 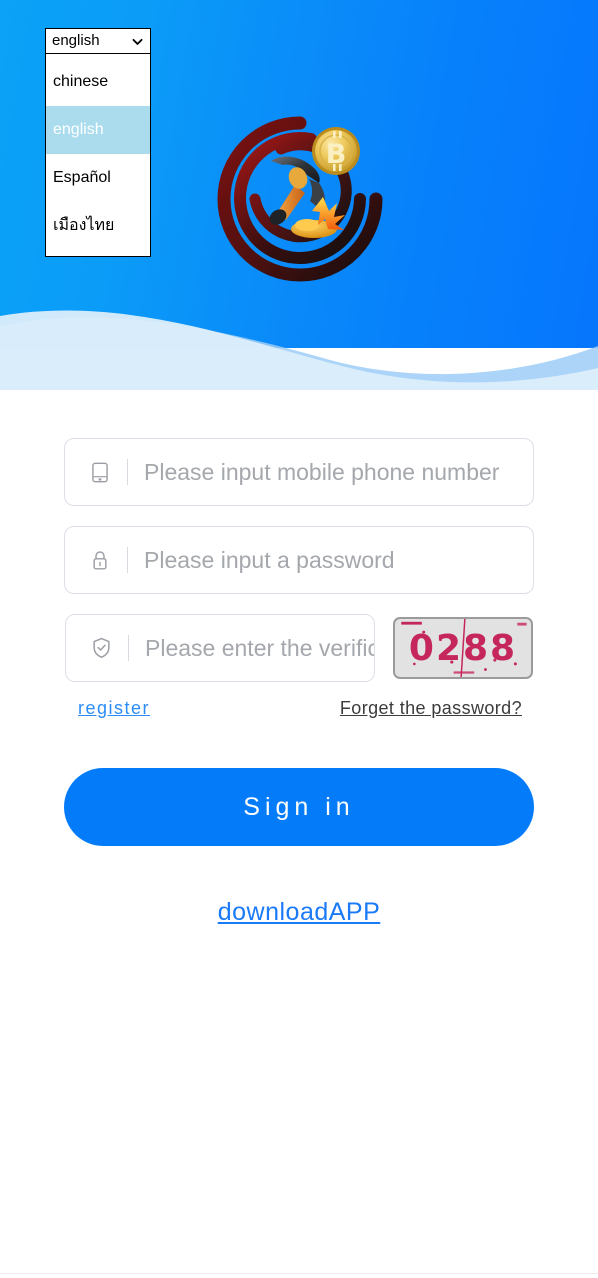 I want to click on verification-code-input, so click(x=259, y=648).